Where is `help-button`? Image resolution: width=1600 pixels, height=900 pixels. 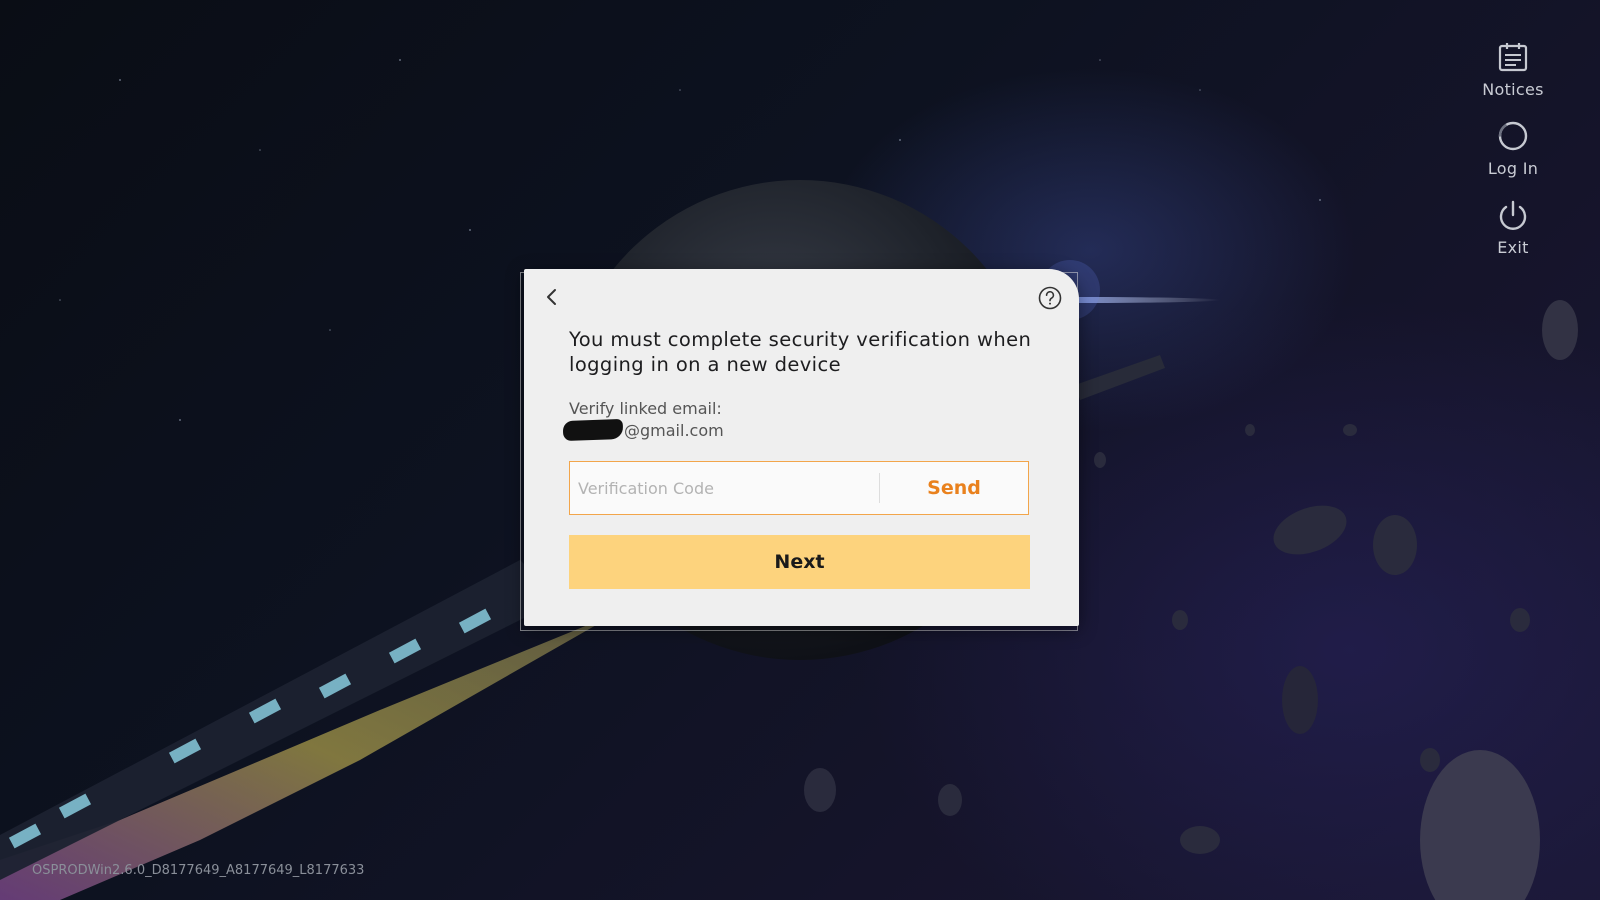
help-button is located at coordinates (1050, 298).